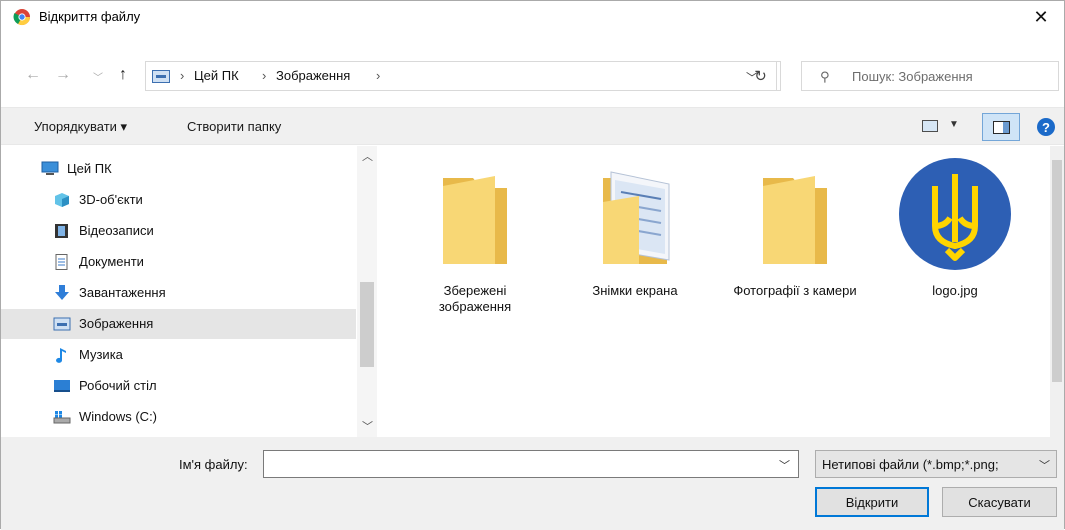 The width and height of the screenshot is (1065, 530). I want to click on refresh-button: ↻, so click(761, 76).